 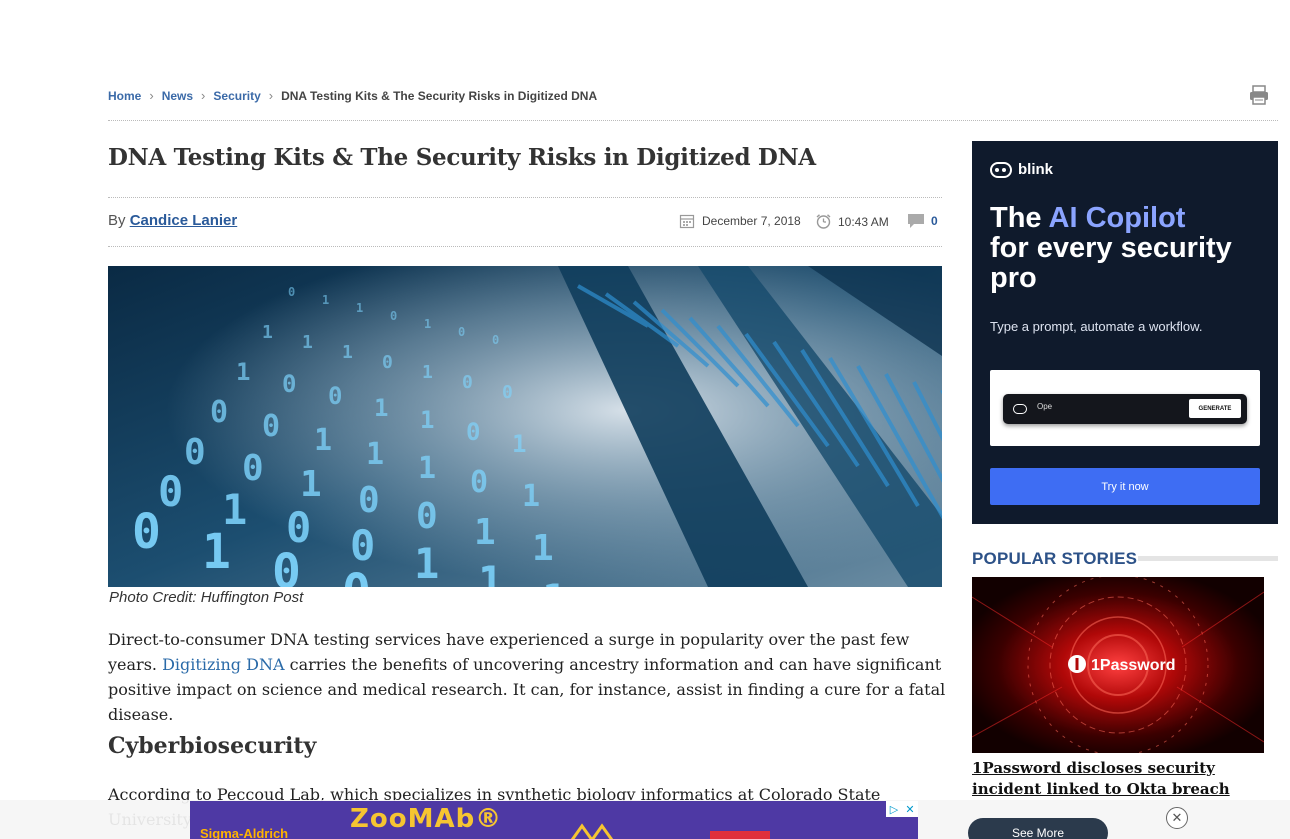 I want to click on banner-headline: ZooMAb®, so click(x=426, y=819).